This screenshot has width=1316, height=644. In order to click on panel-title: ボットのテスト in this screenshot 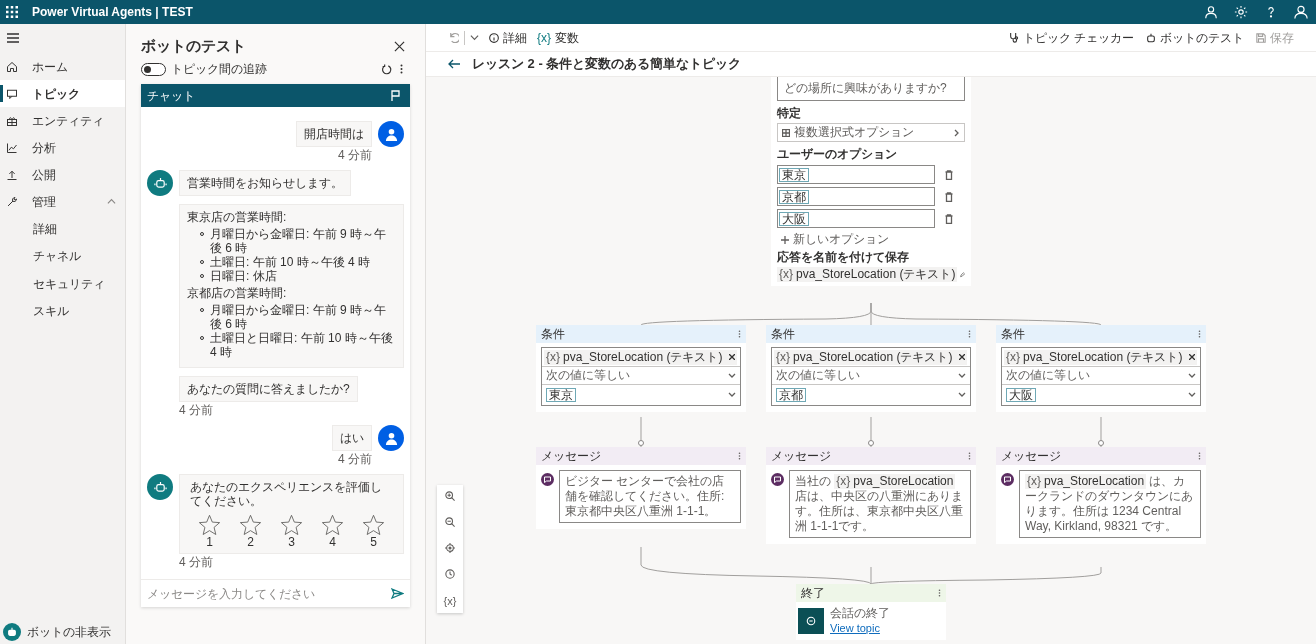, I will do `click(193, 45)`.